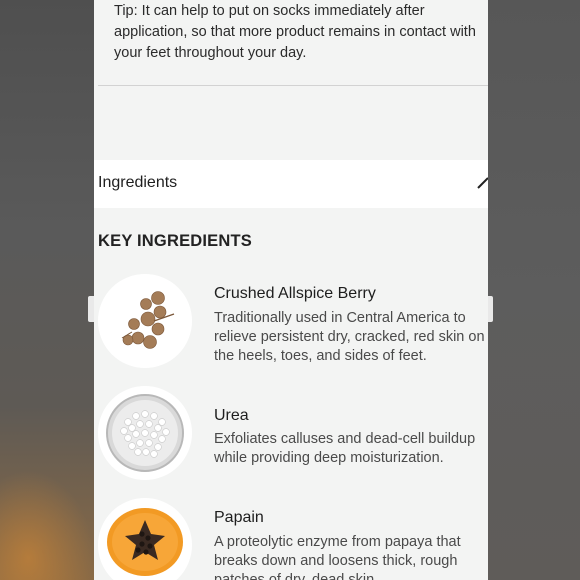 This screenshot has width=580, height=580. I want to click on allspice-berries-image, so click(145, 321).